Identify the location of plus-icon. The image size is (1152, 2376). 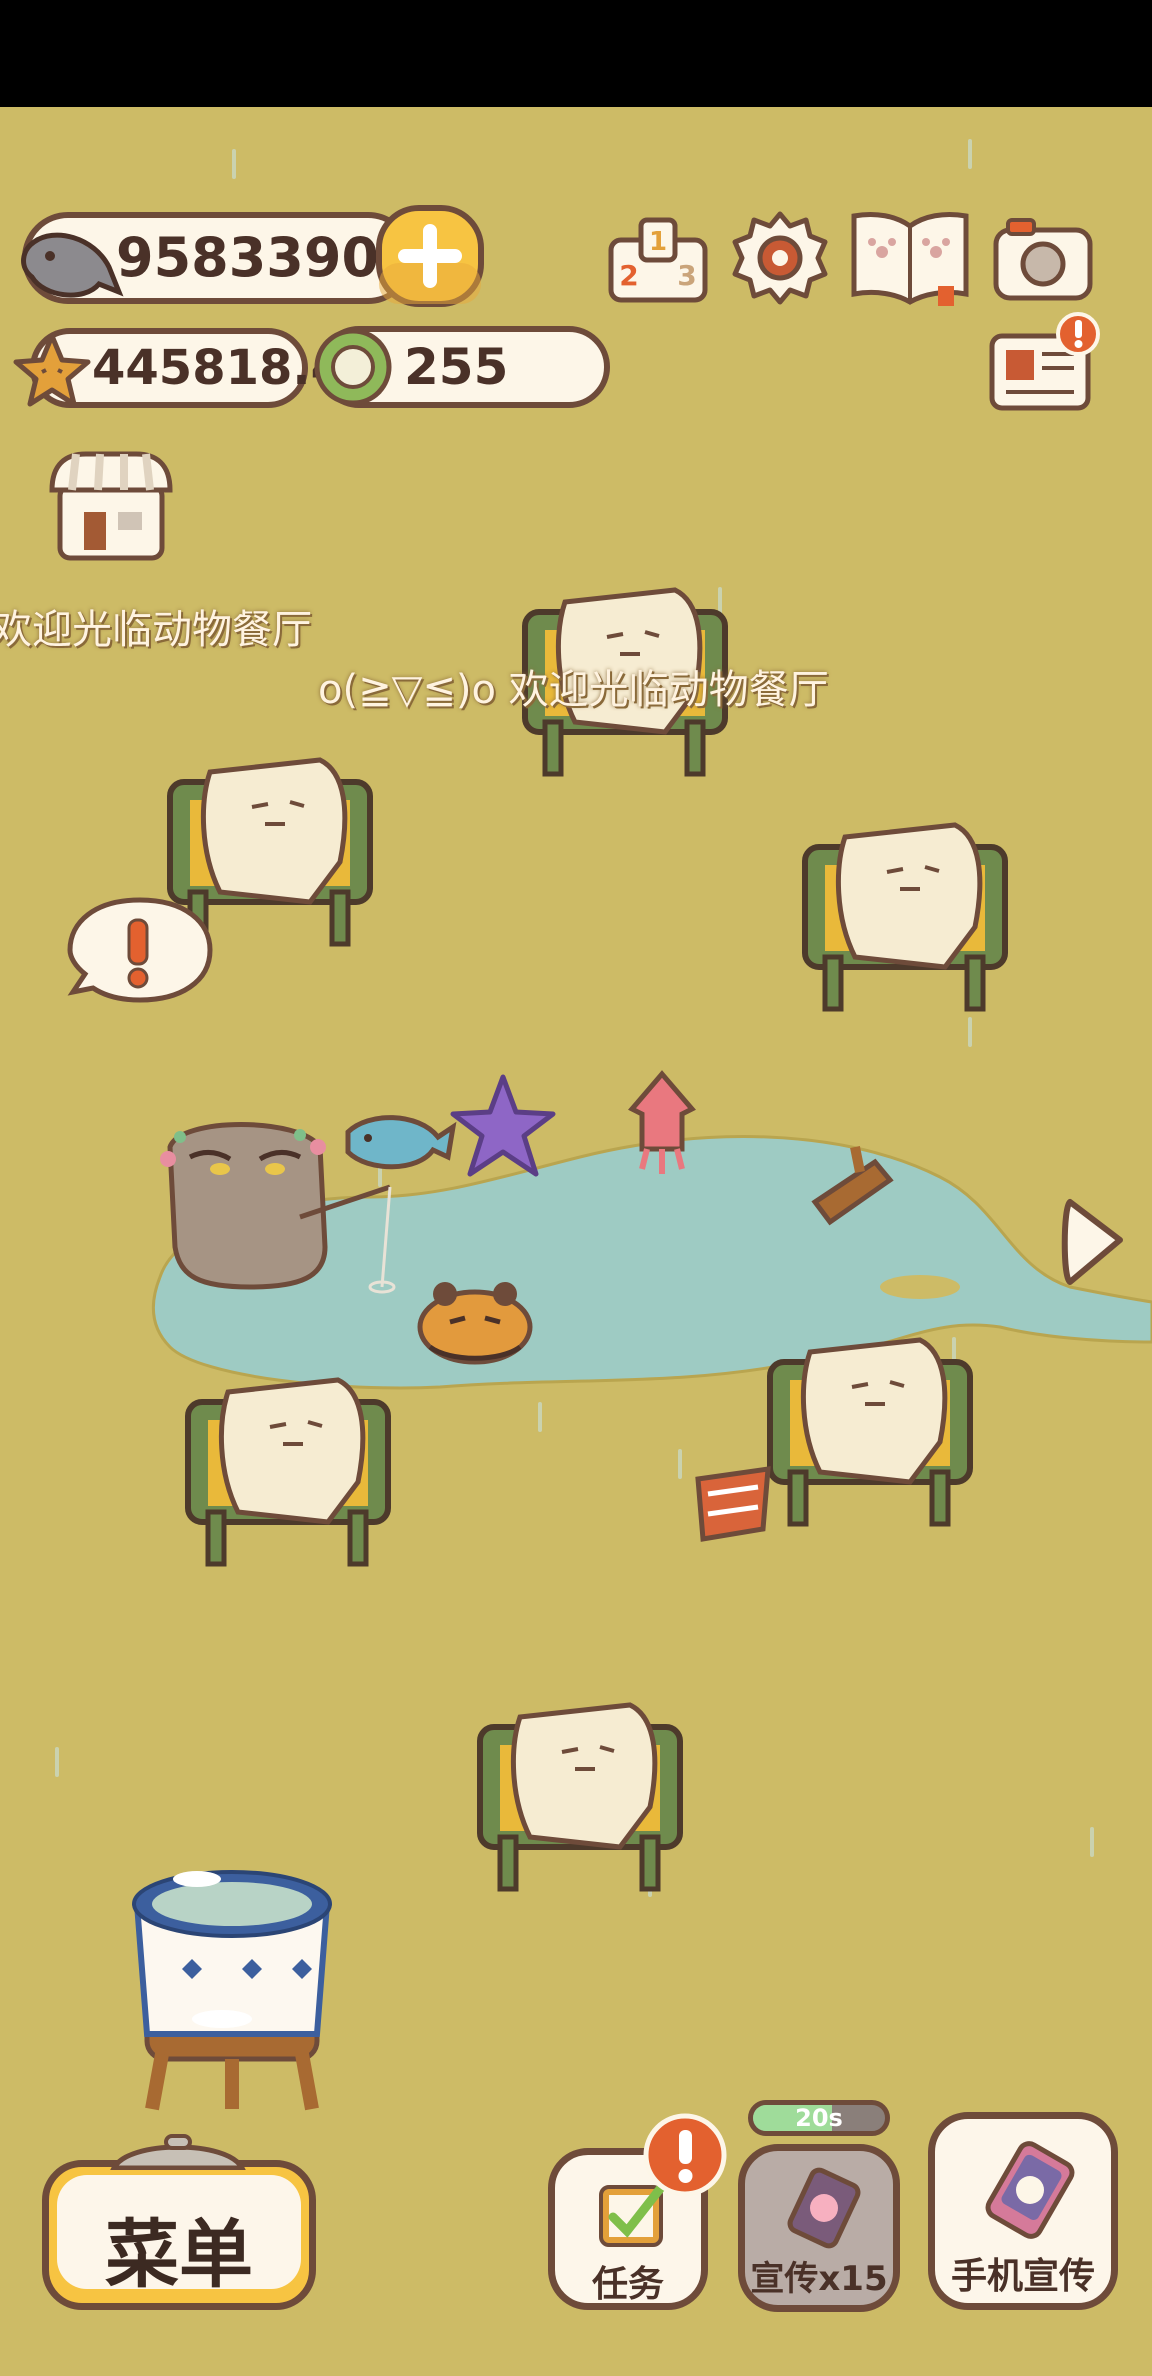
(430, 257).